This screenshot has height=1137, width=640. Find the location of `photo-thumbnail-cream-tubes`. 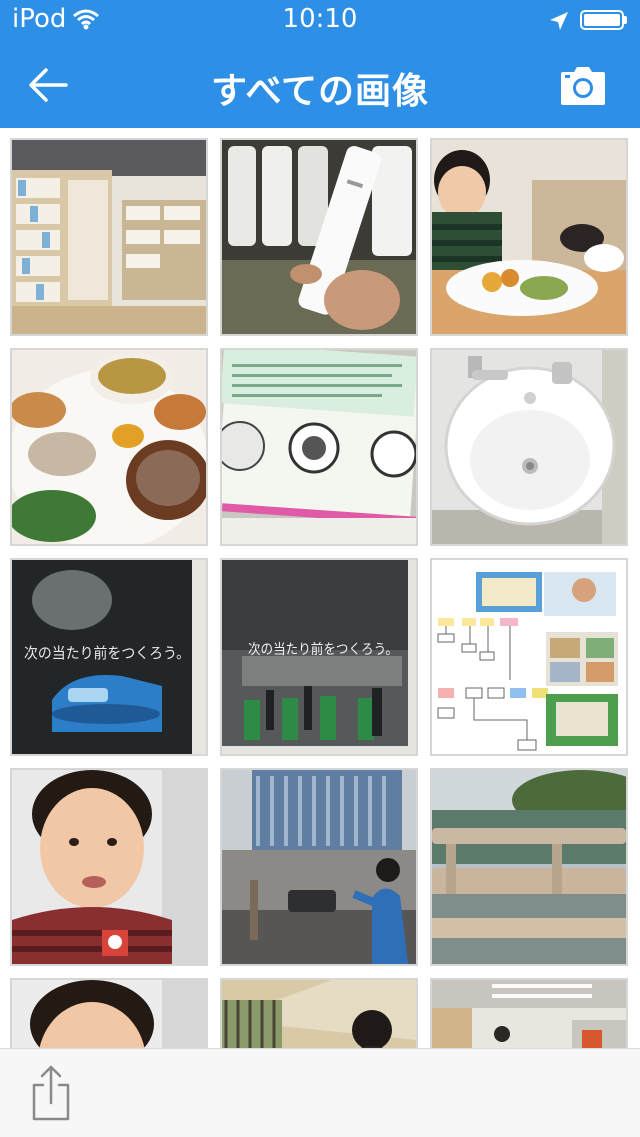

photo-thumbnail-cream-tubes is located at coordinates (319, 237).